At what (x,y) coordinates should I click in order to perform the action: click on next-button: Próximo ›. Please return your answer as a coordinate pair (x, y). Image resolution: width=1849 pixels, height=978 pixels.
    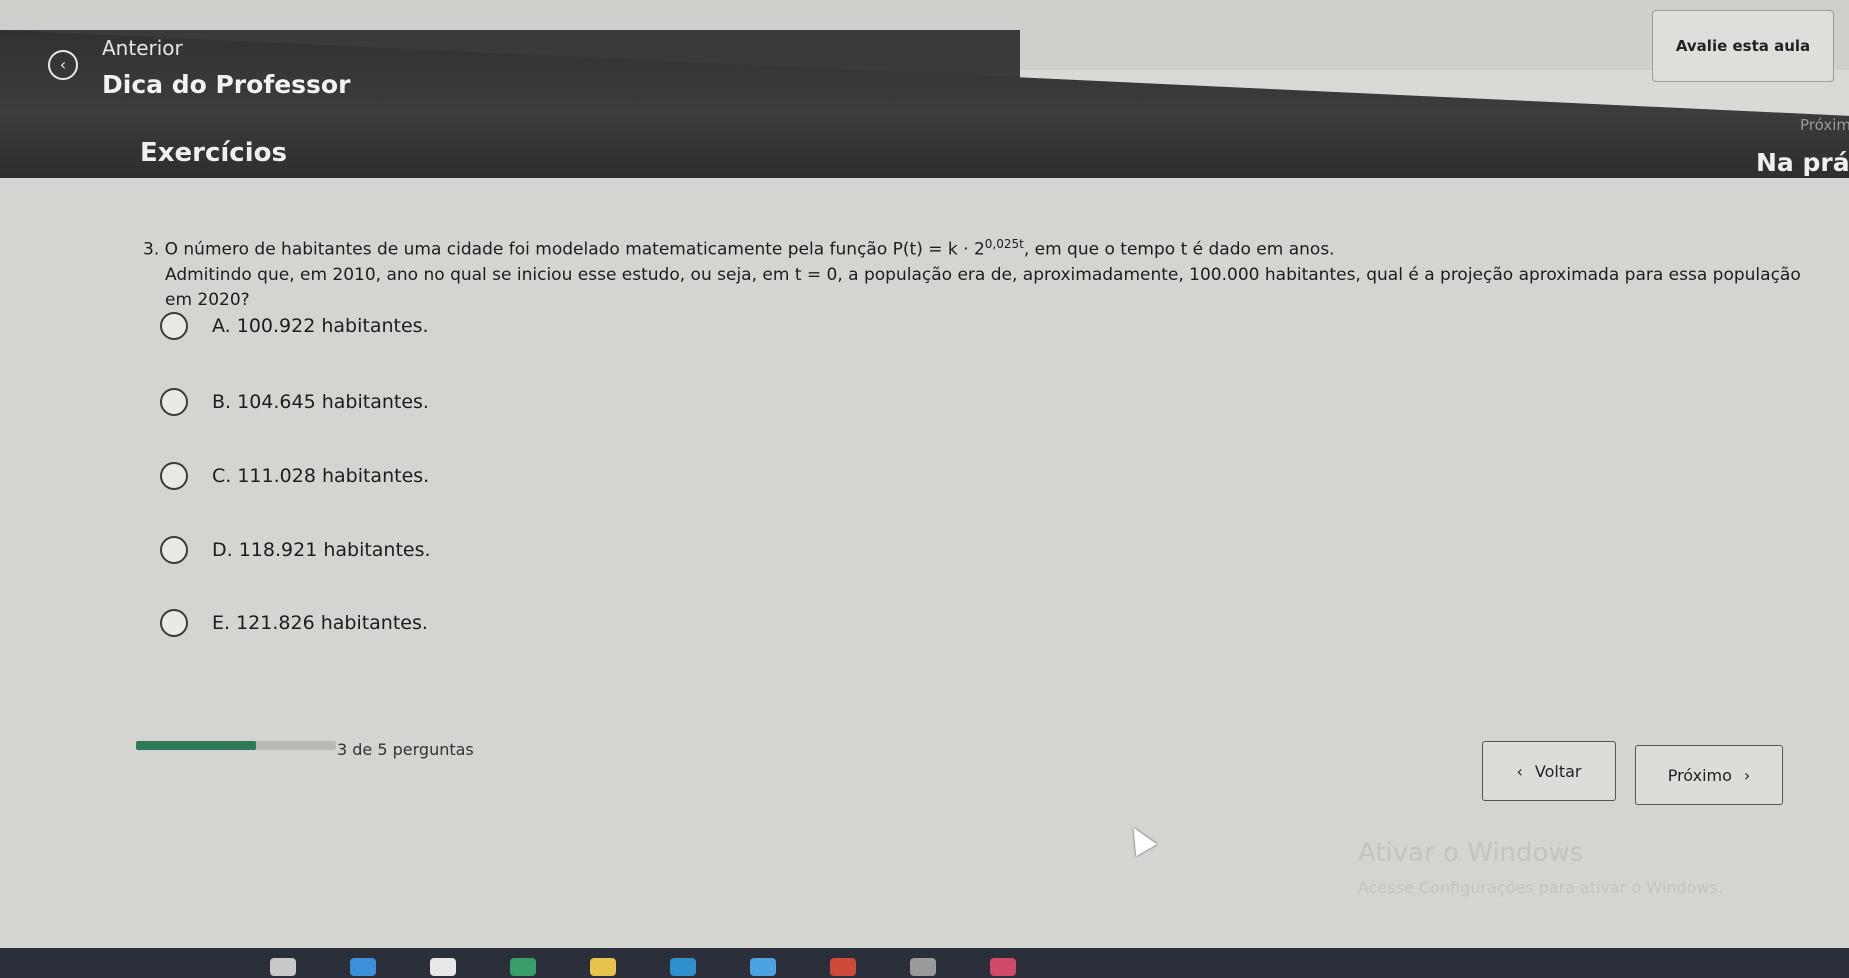
    Looking at the image, I should click on (1709, 775).